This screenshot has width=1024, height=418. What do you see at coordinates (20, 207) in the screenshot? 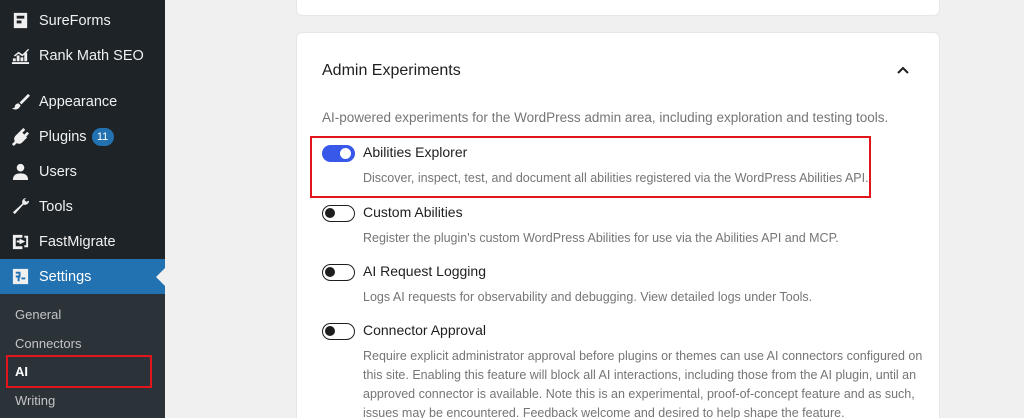
I see `wrench-icon` at bounding box center [20, 207].